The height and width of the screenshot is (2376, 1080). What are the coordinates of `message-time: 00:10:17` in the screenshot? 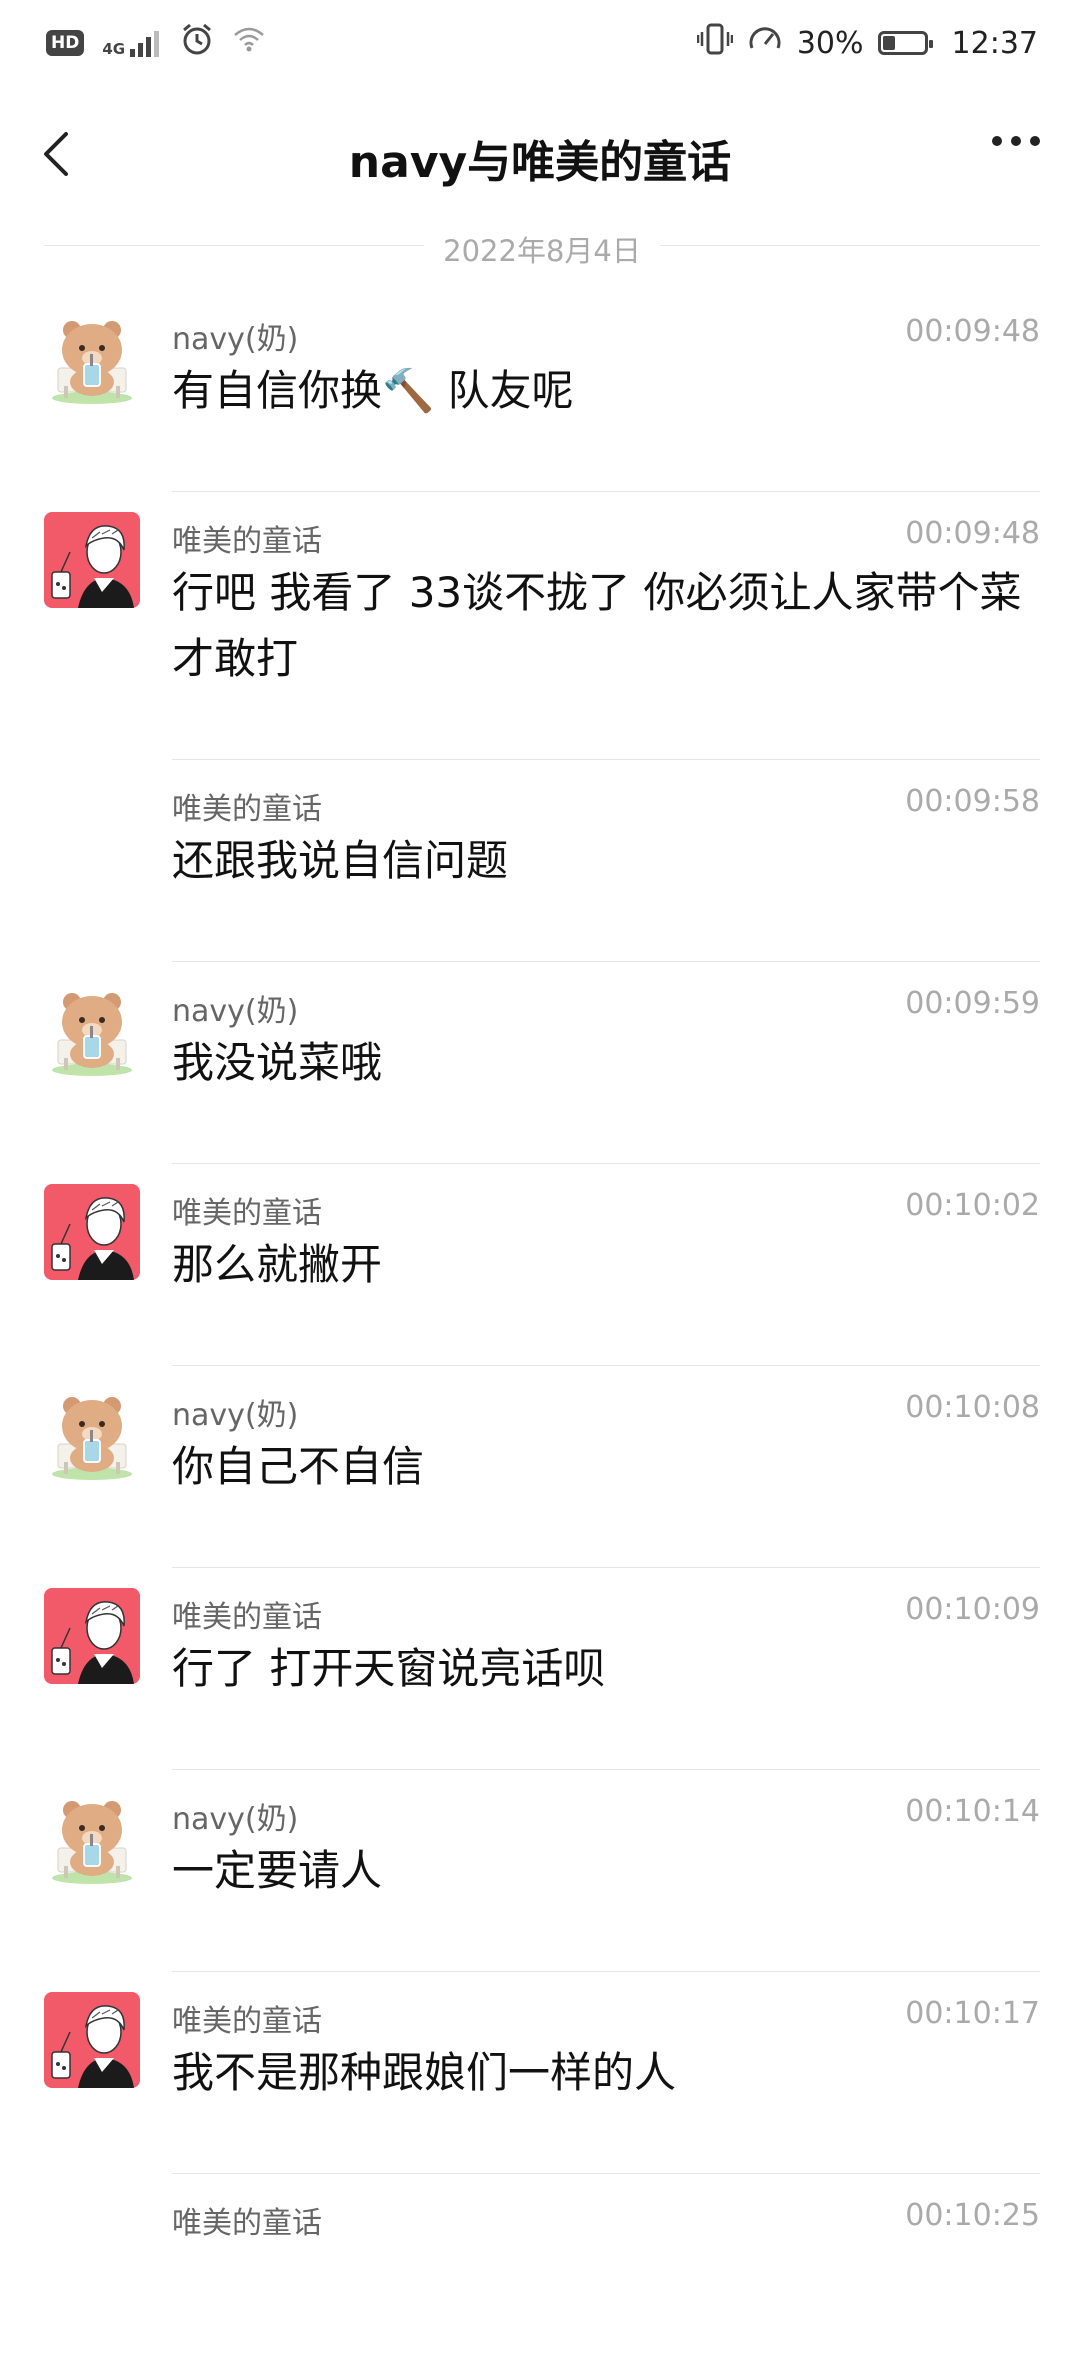 It's located at (972, 2013).